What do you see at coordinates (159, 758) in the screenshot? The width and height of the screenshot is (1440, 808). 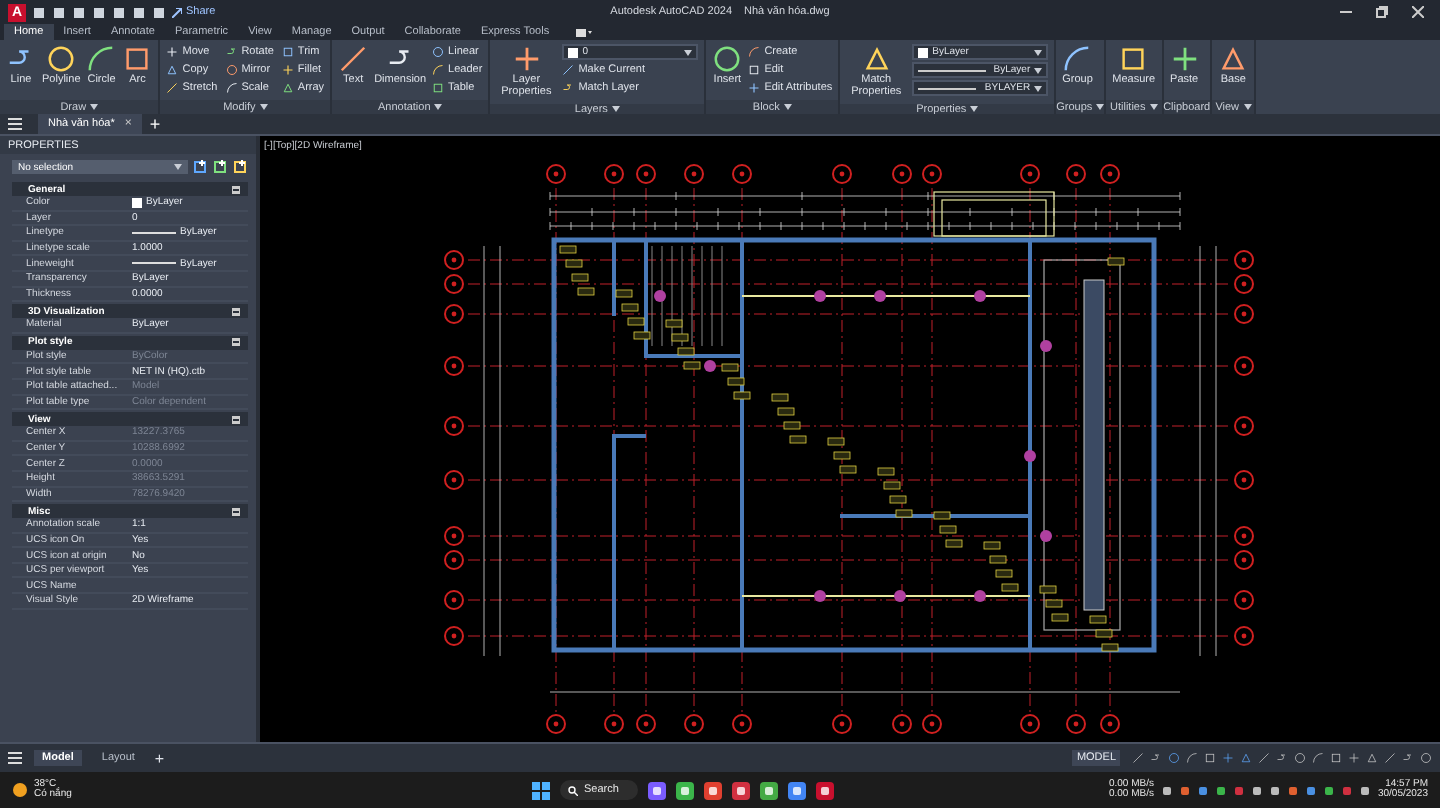 I see `new-layout-button: +` at bounding box center [159, 758].